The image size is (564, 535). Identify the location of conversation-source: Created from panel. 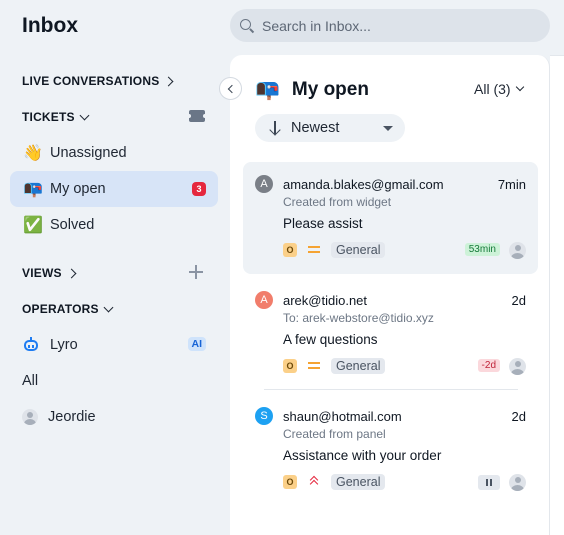
(334, 434).